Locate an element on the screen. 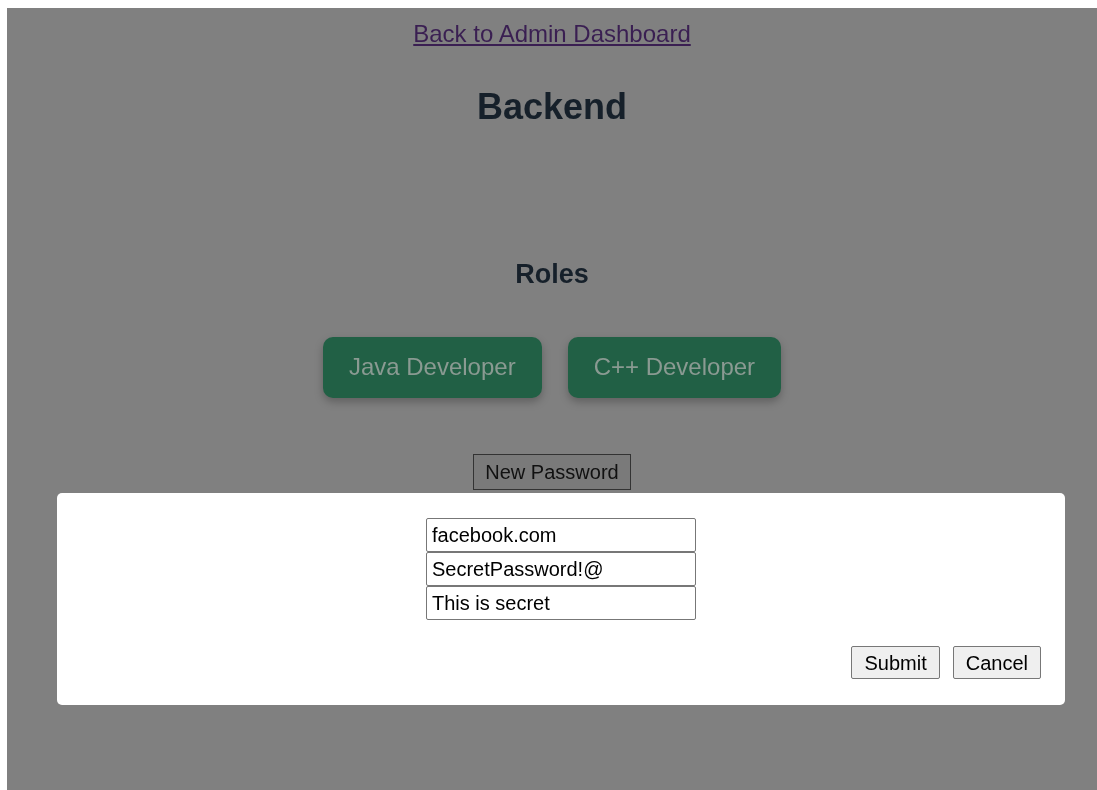 This screenshot has width=1097, height=790. input-field: SecretPassword!@ is located at coordinates (561, 569).